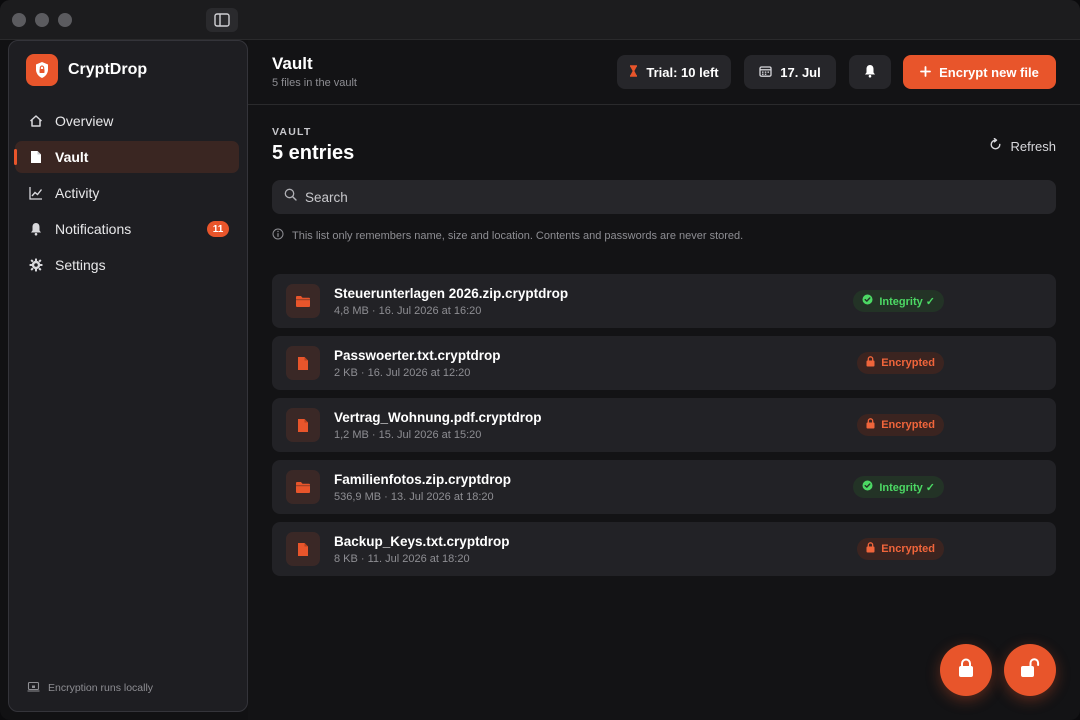 The image size is (1080, 720). What do you see at coordinates (408, 435) in the screenshot?
I see `file-meta: 1,2 MB · 15. Jul 2026 at 15:20` at bounding box center [408, 435].